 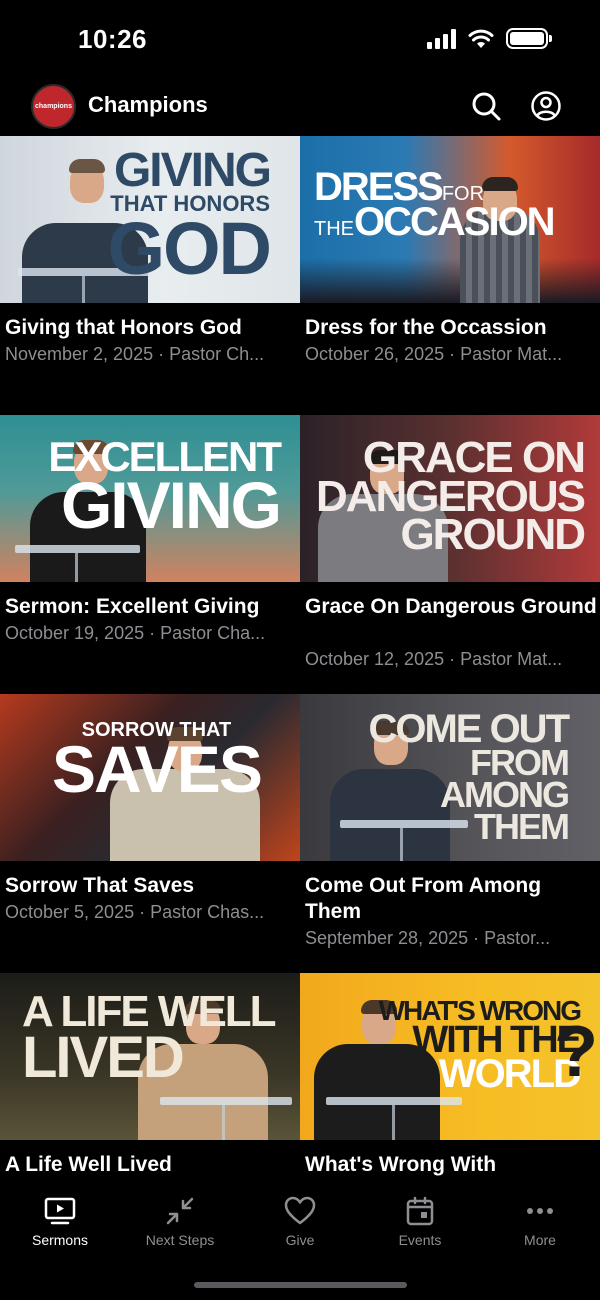 What do you see at coordinates (426, 327) in the screenshot?
I see `sermon-title: Dress for the Occassion` at bounding box center [426, 327].